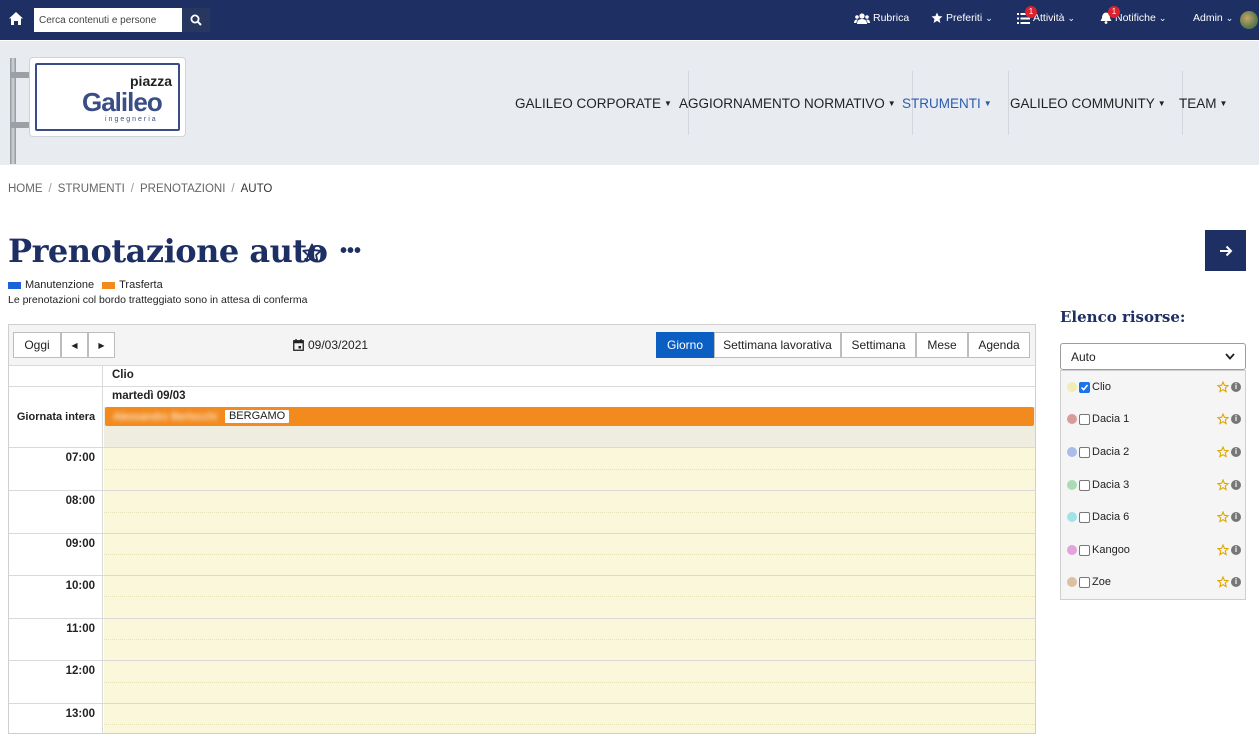 The height and width of the screenshot is (734, 1259). Describe the element at coordinates (1101, 582) in the screenshot. I see `resource-name: Zoe` at that location.